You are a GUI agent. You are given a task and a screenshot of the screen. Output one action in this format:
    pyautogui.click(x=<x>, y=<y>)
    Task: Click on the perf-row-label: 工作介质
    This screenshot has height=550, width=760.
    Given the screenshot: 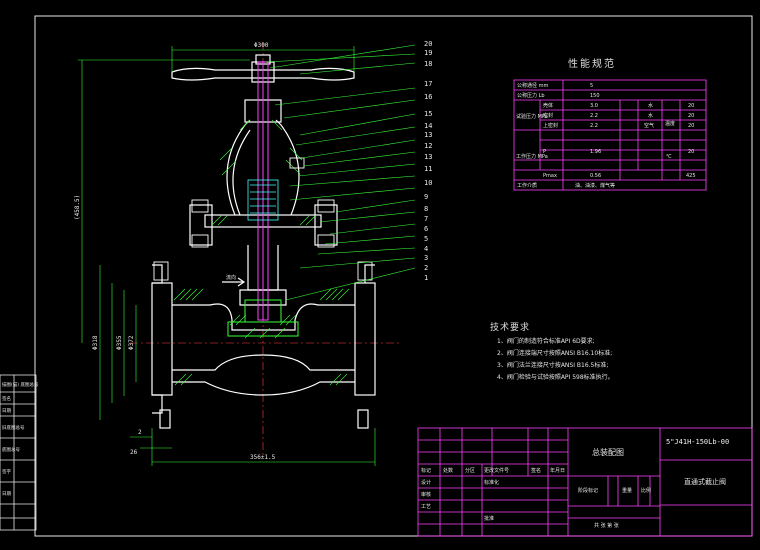 What is the action you would take?
    pyautogui.click(x=527, y=185)
    